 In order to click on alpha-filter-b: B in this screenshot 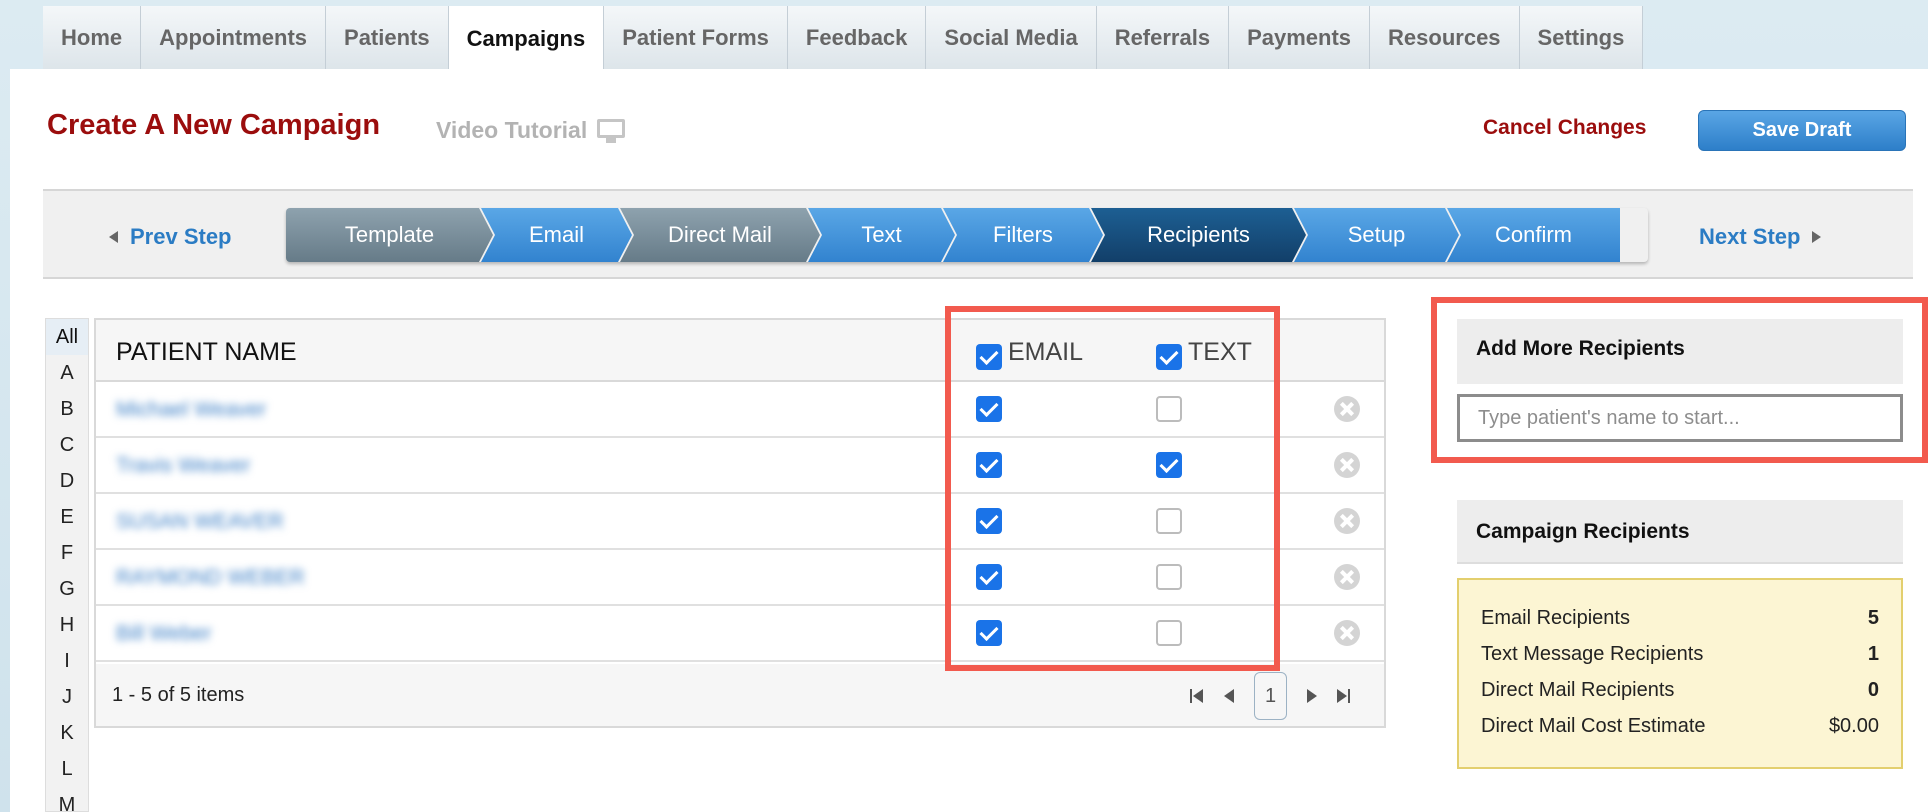, I will do `click(67, 409)`.